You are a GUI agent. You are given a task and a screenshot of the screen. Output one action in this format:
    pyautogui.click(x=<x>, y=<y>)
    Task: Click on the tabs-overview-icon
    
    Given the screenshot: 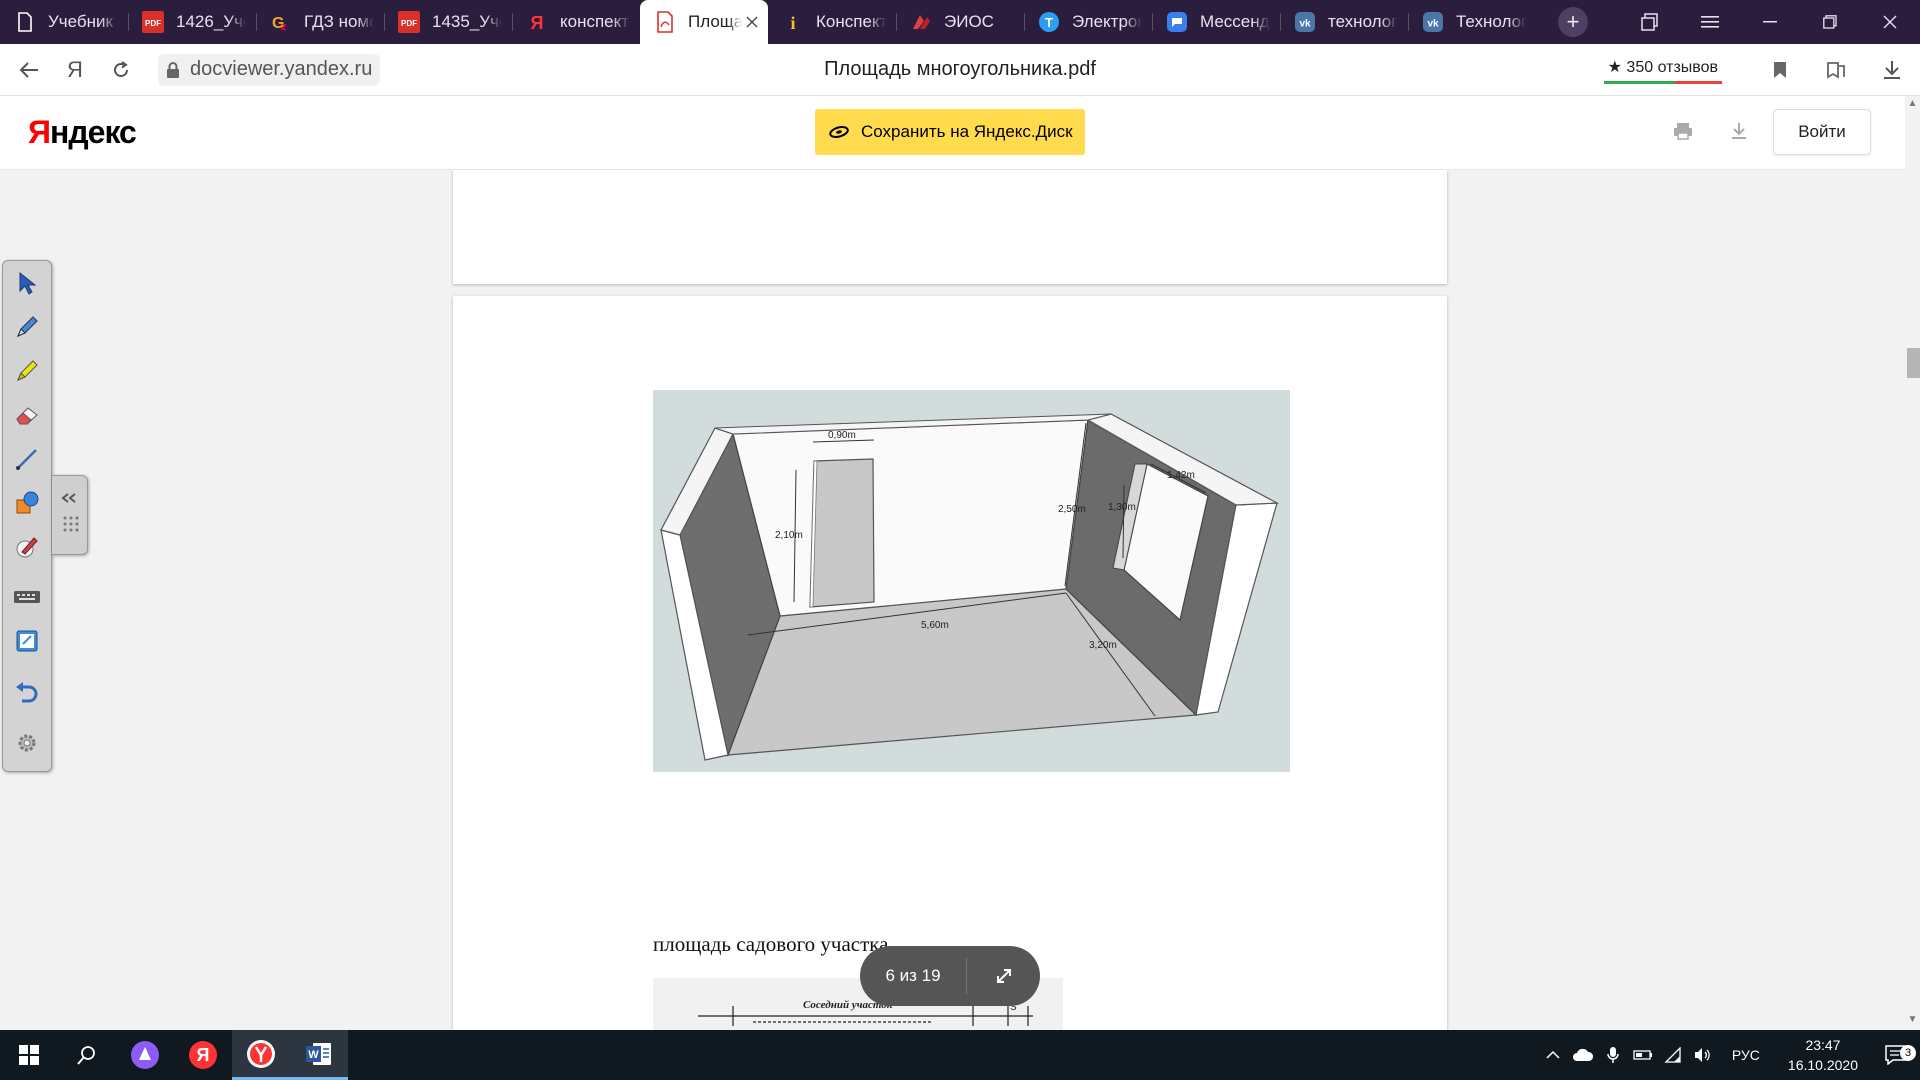 What is the action you would take?
    pyautogui.click(x=1650, y=22)
    